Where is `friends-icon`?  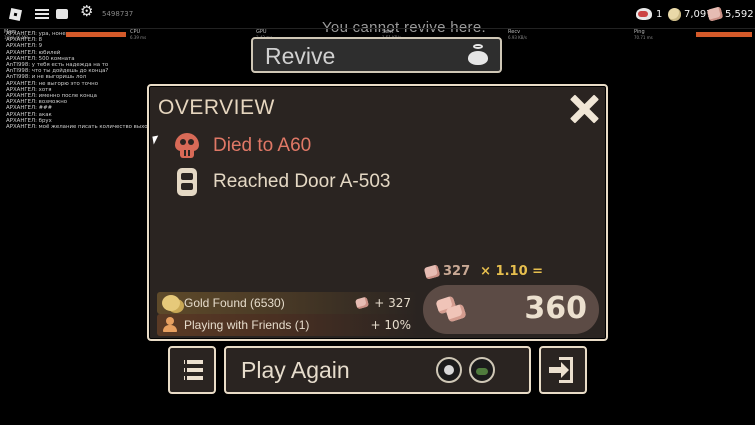 friends-icon is located at coordinates (171, 325).